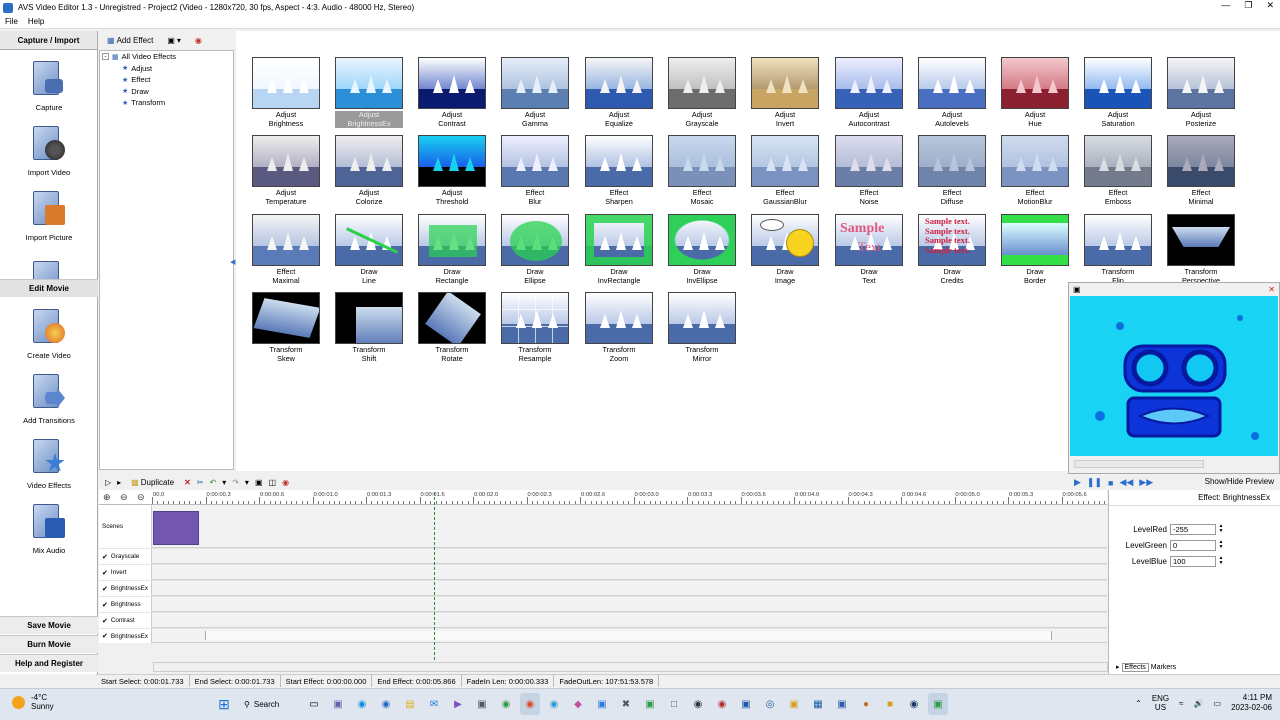  I want to click on app-icon-5: ▣, so click(746, 704).